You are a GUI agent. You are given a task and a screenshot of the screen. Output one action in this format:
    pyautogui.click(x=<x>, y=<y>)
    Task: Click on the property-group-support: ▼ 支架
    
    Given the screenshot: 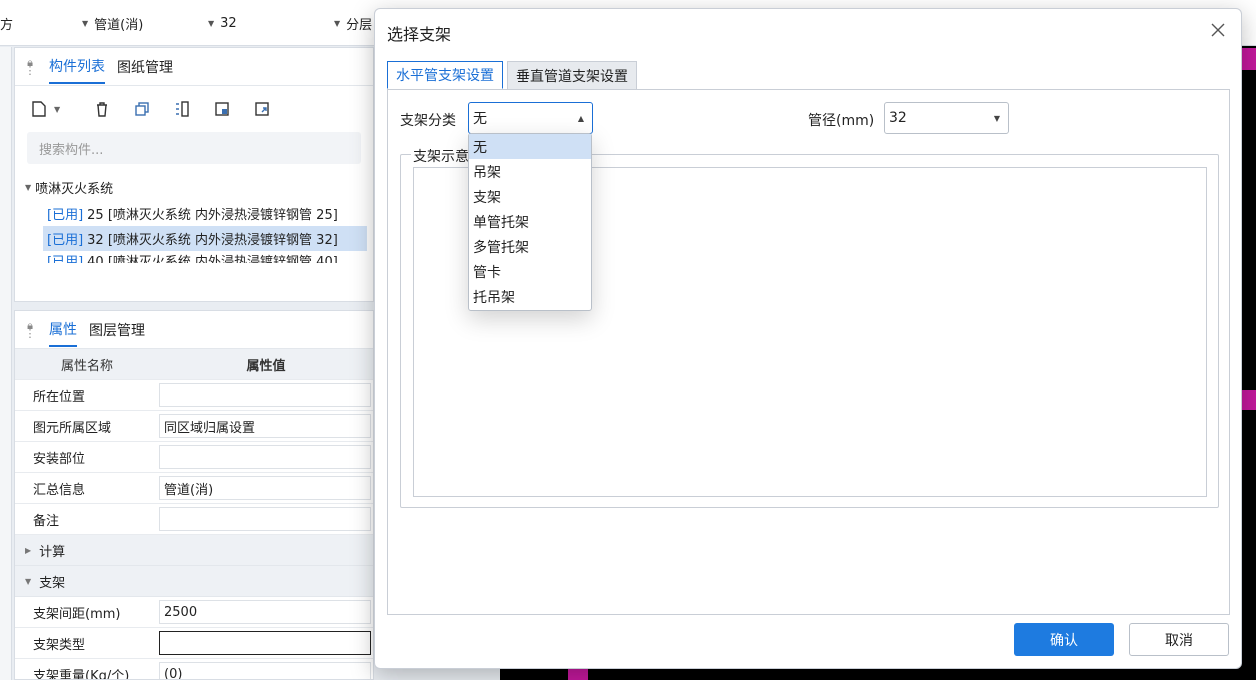 What is the action you would take?
    pyautogui.click(x=194, y=581)
    